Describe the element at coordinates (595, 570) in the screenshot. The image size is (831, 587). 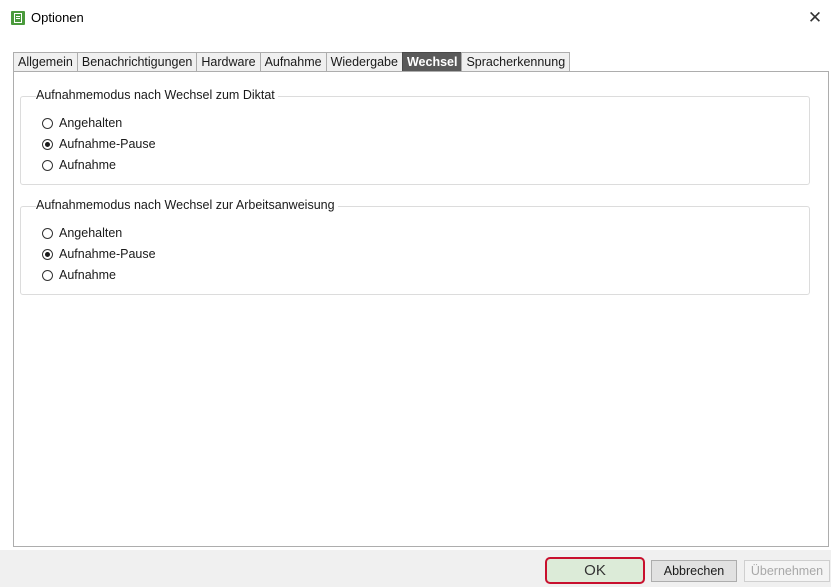
I see `ok-button: OK` at that location.